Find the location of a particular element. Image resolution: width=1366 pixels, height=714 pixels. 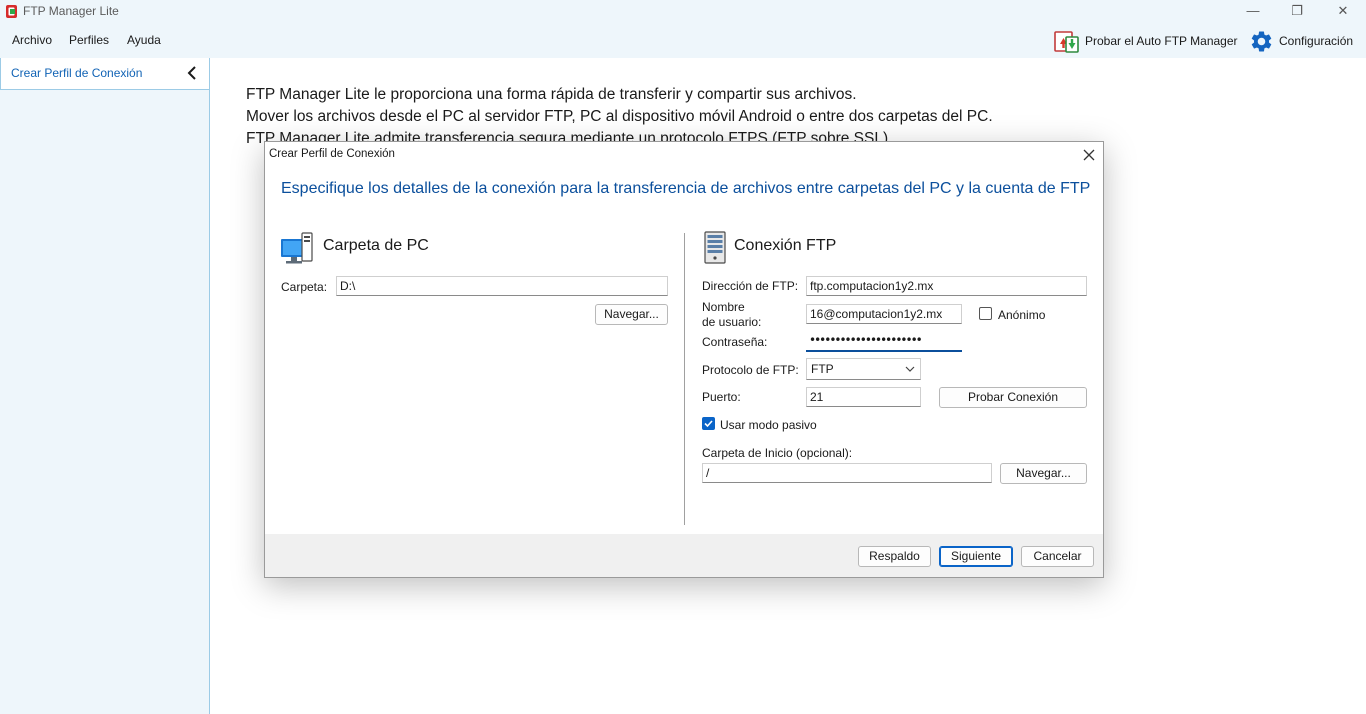

passive-mode-checkbox is located at coordinates (708, 423).